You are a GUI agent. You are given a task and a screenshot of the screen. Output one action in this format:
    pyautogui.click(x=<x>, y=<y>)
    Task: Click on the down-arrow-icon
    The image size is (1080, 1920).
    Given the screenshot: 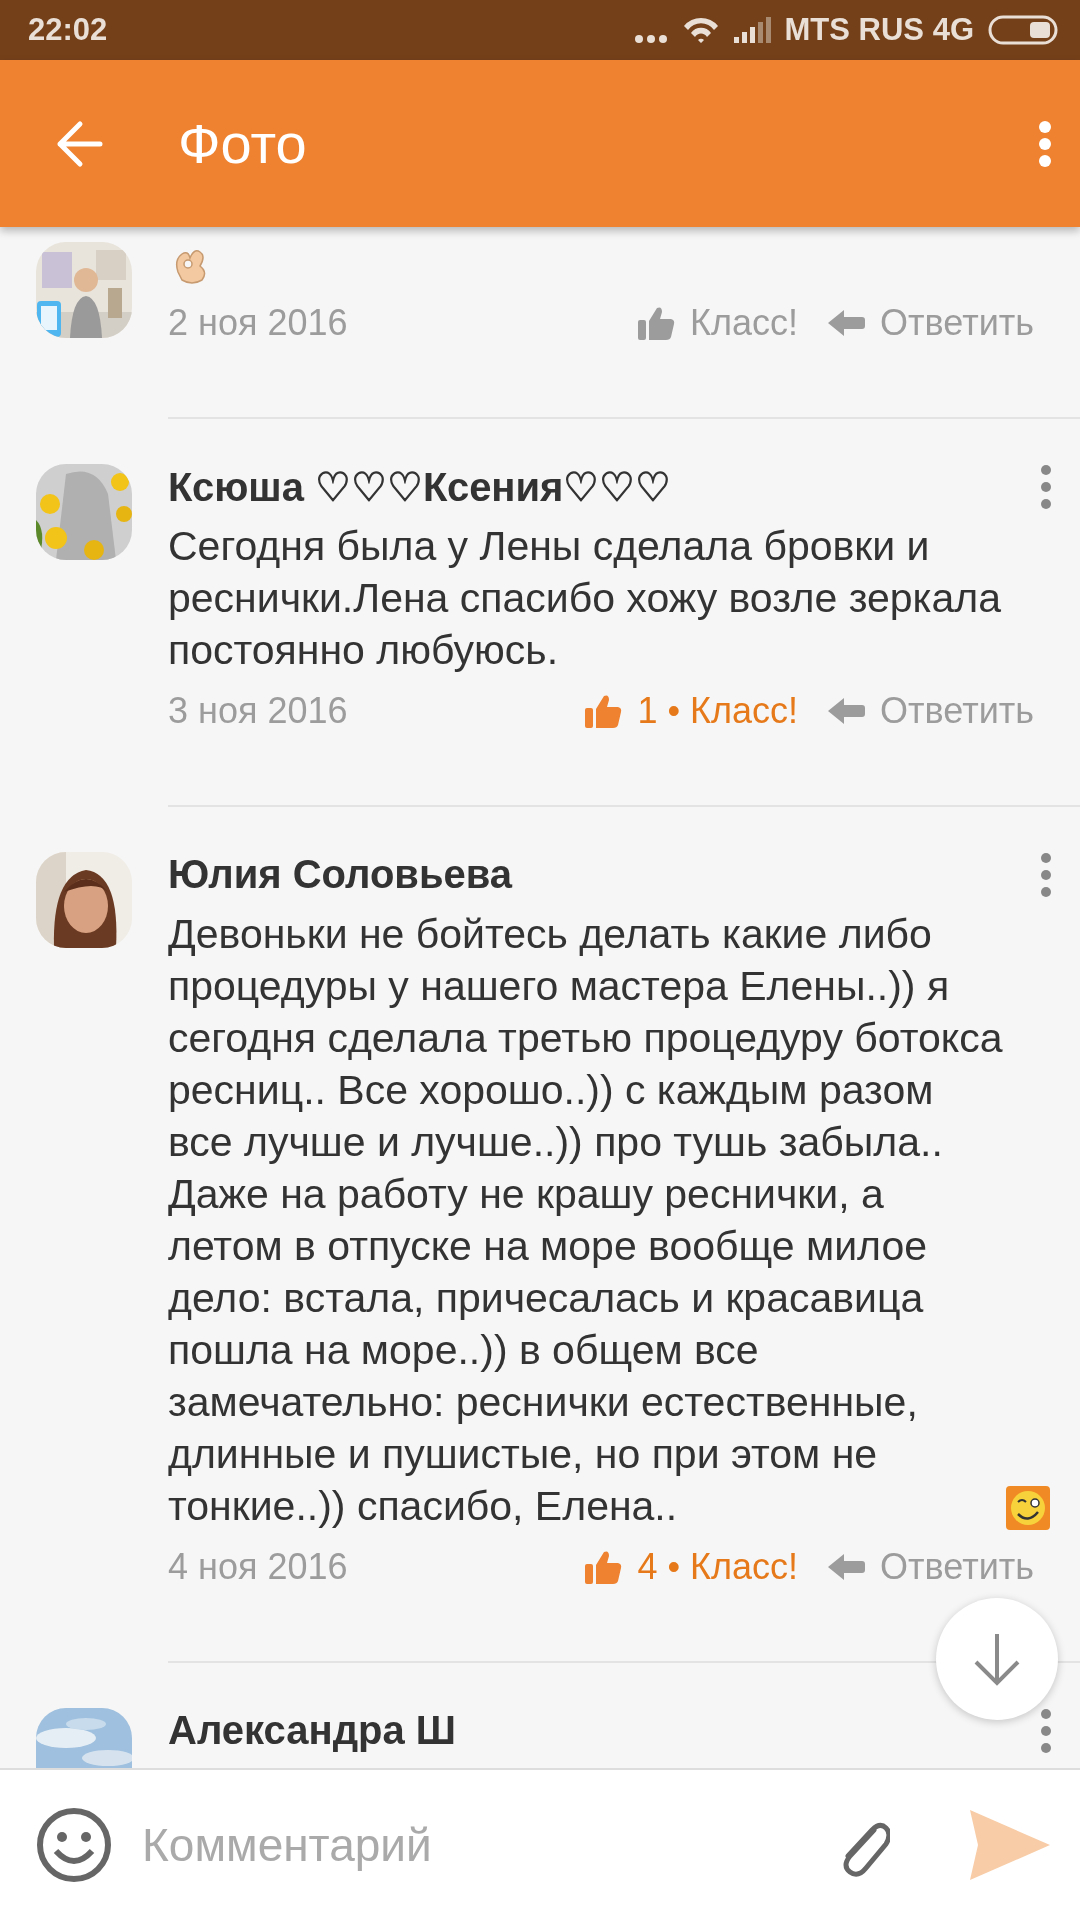 What is the action you would take?
    pyautogui.click(x=997, y=1659)
    